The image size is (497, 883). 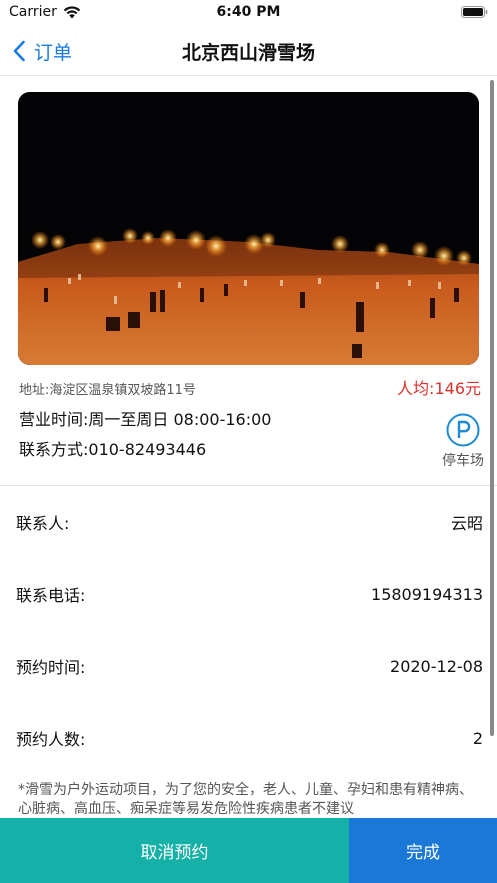 I want to click on battery-icon, so click(x=474, y=12).